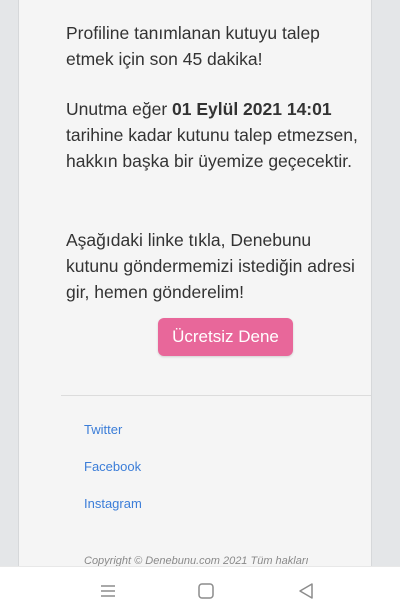  What do you see at coordinates (119, 109) in the screenshot?
I see `deadline-text-start: Unutma eğer` at bounding box center [119, 109].